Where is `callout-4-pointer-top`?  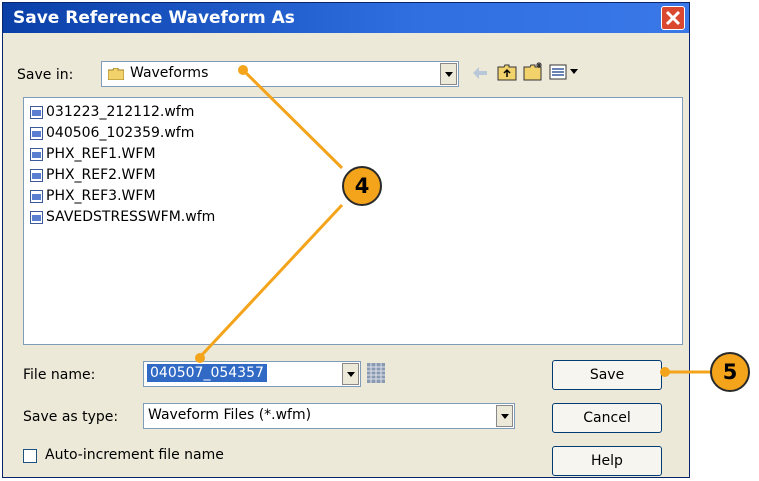 callout-4-pointer-top is located at coordinates (243, 70).